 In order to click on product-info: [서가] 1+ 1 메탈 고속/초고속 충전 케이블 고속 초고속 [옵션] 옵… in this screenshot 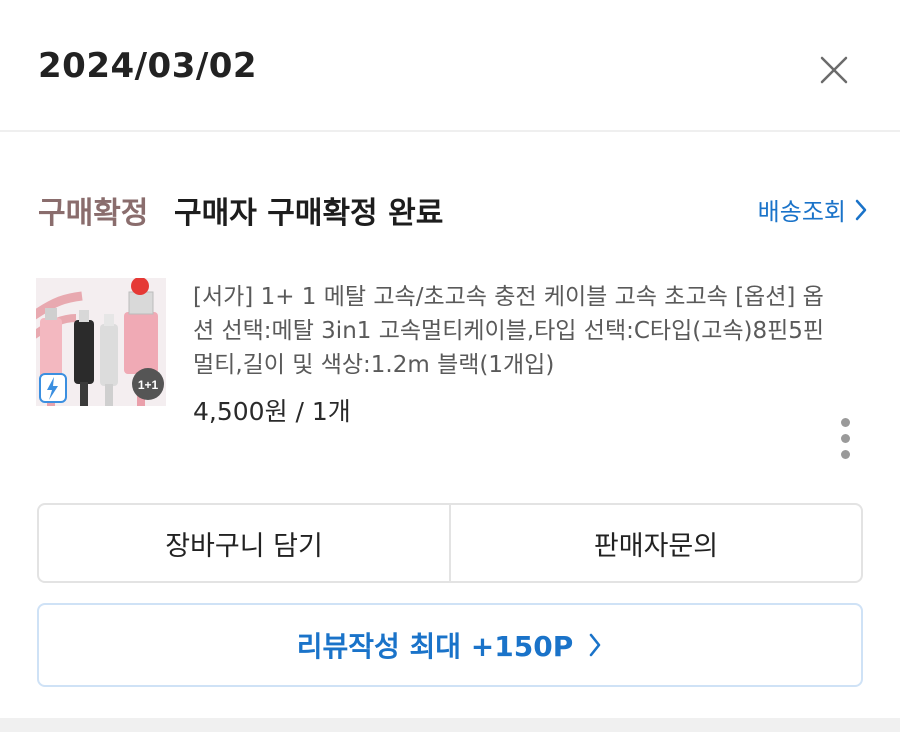, I will do `click(513, 354)`.